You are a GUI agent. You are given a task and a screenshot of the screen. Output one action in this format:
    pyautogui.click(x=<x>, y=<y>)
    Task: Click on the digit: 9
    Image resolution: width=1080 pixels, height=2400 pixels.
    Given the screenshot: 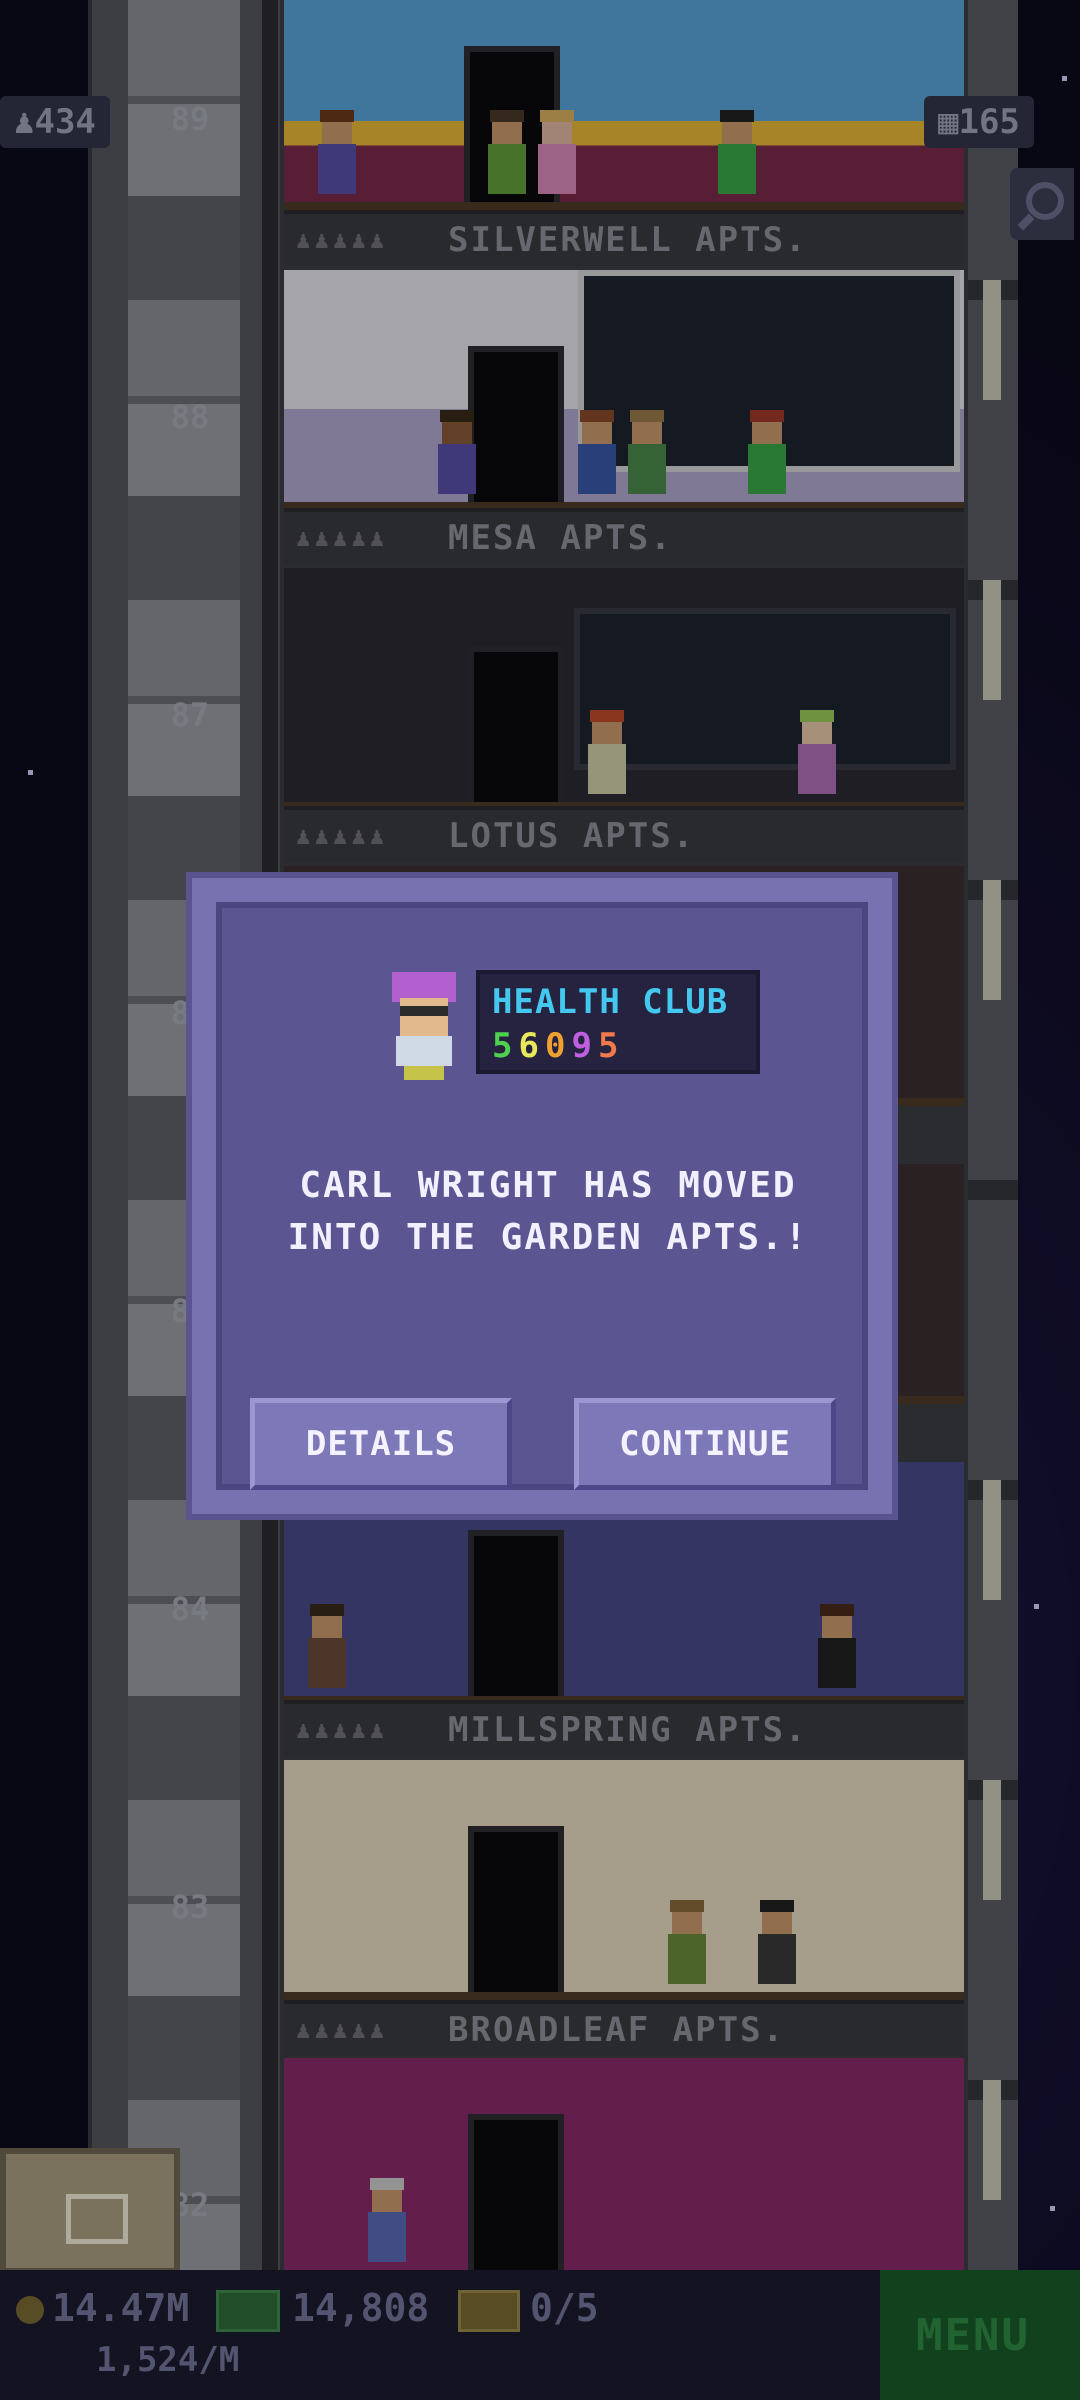 What is the action you would take?
    pyautogui.click(x=584, y=1046)
    